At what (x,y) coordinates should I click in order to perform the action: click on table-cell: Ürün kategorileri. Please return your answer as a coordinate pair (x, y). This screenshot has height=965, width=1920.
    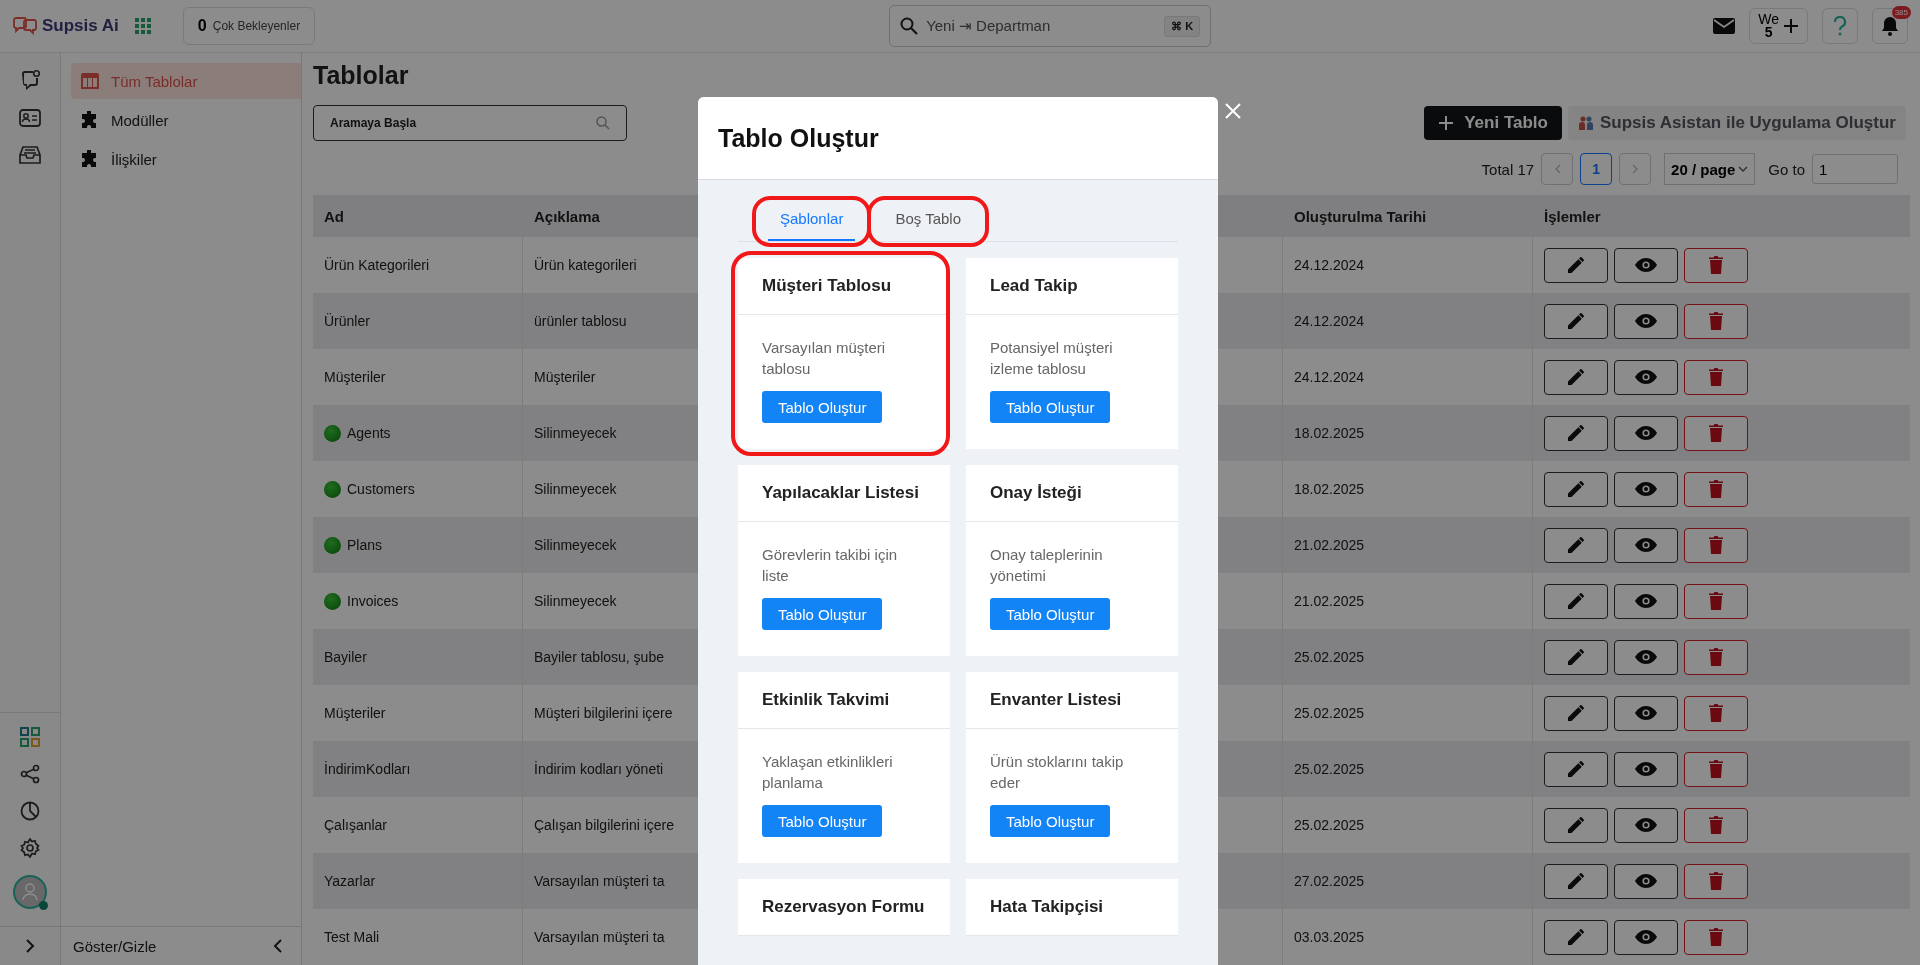
    Looking at the image, I should click on (585, 265).